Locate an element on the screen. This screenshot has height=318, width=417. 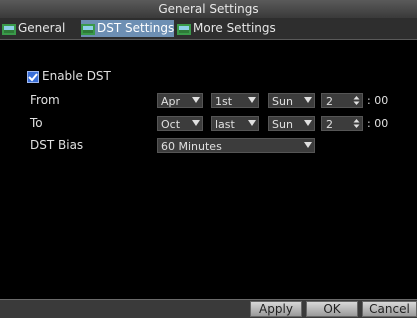
from-hour-spinner: 2 is located at coordinates (342, 100).